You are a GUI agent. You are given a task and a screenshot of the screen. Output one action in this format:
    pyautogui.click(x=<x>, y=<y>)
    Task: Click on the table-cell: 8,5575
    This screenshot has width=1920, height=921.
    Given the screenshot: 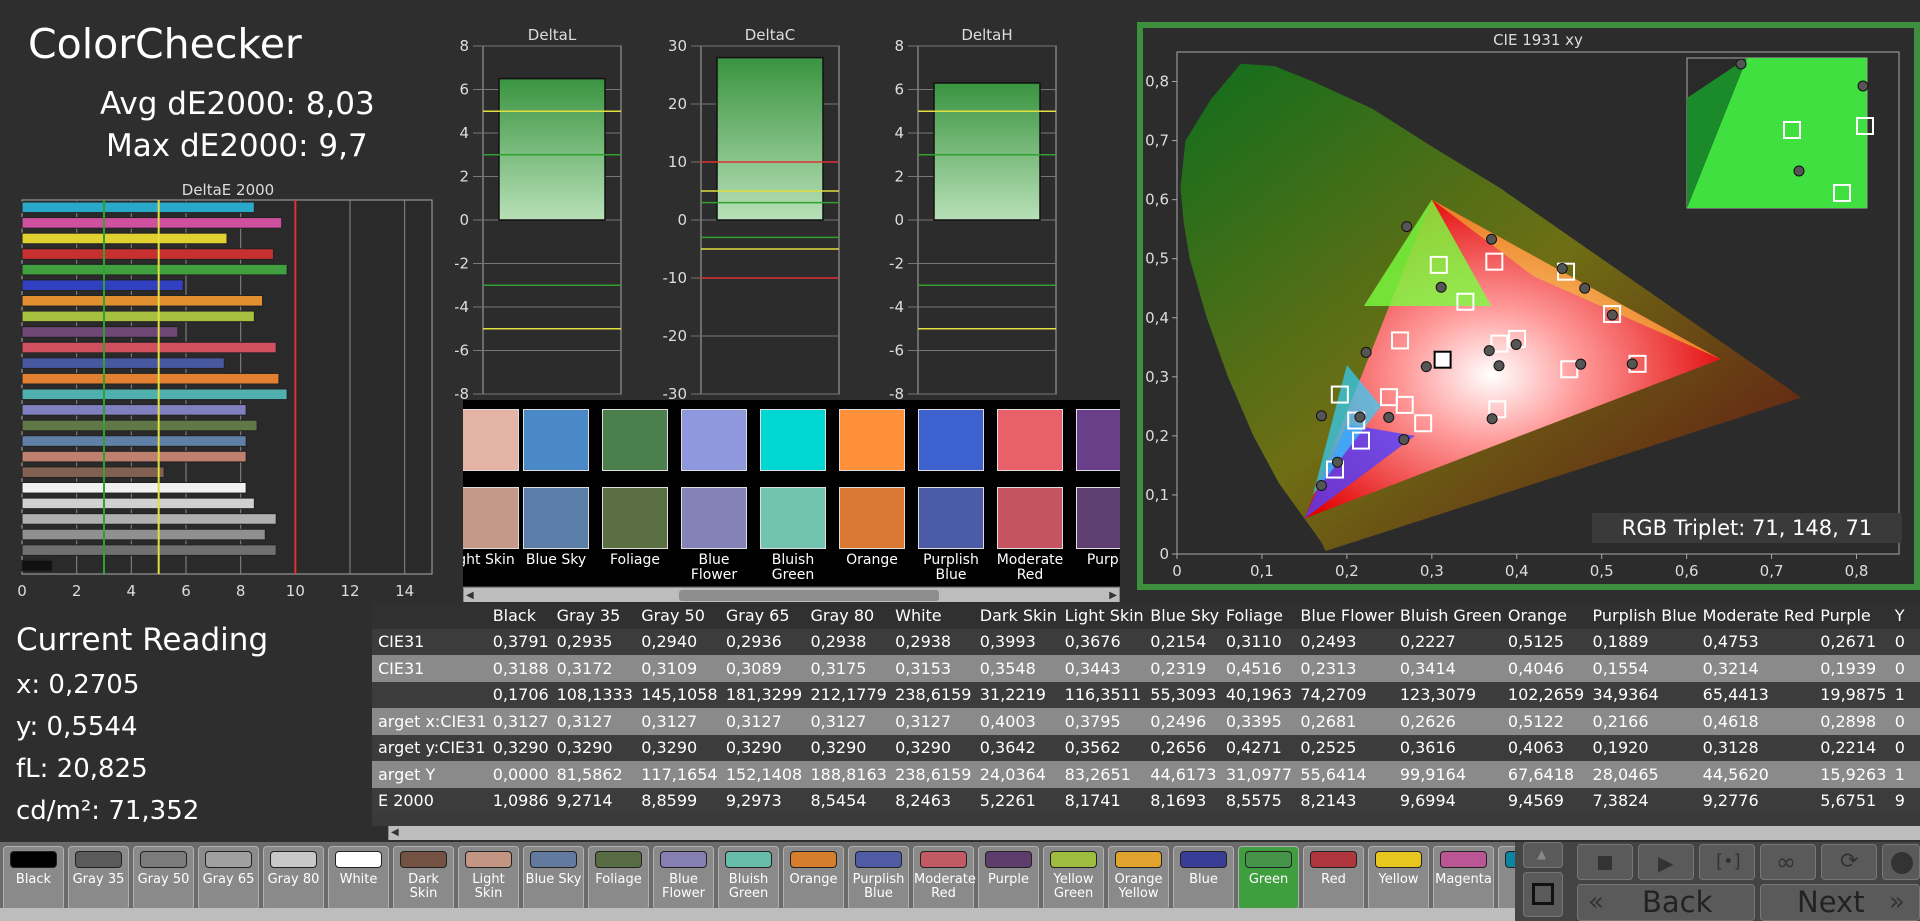 What is the action you would take?
    pyautogui.click(x=1257, y=800)
    